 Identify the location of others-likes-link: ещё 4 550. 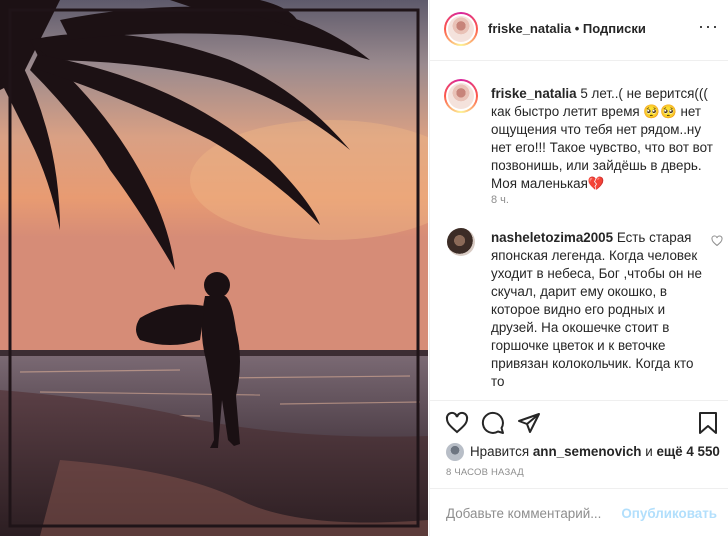
(687, 451).